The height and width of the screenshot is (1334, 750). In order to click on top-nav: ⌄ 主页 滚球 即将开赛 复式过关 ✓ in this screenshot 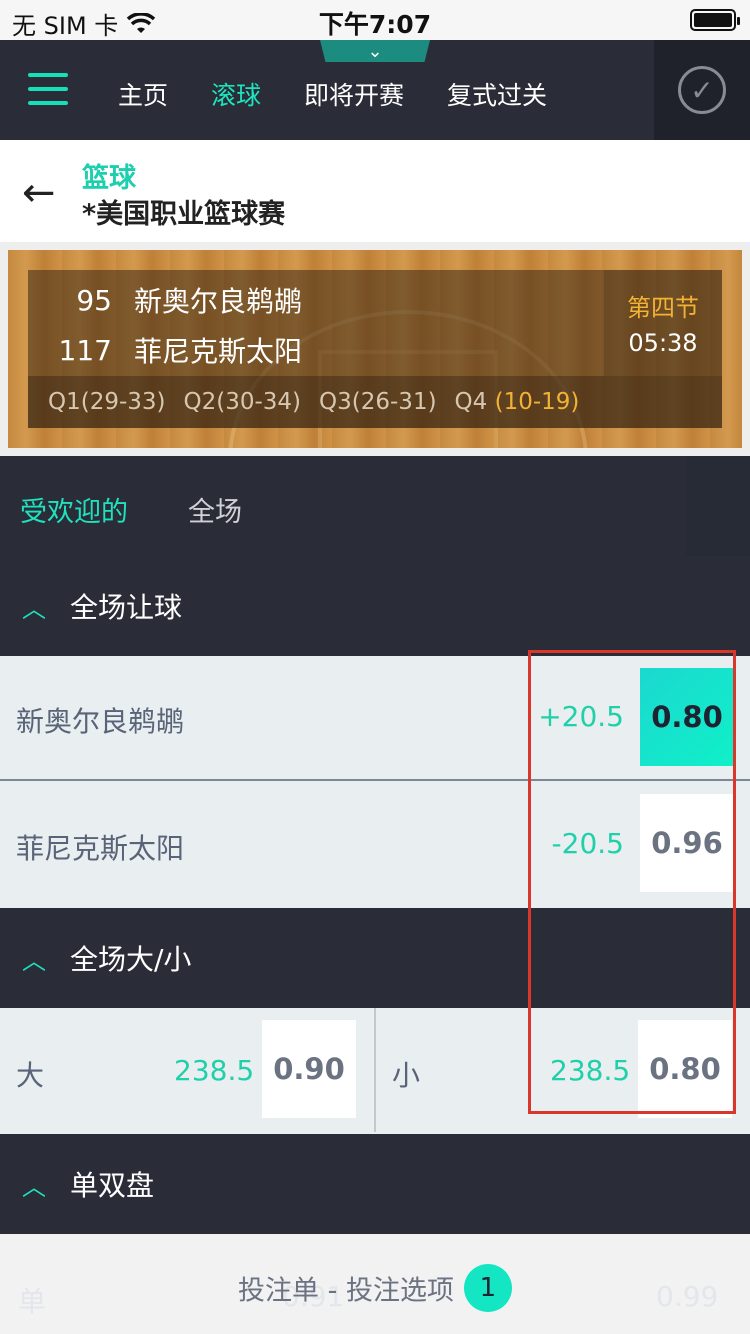, I will do `click(375, 90)`.